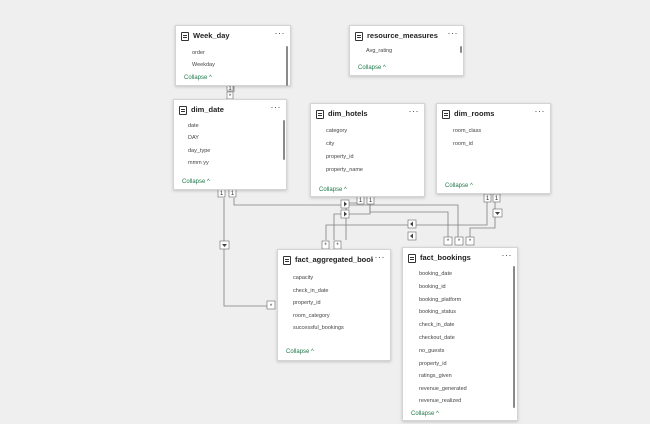 This screenshot has height=424, width=650. Describe the element at coordinates (437, 312) in the screenshot. I see `field-item: booking_status` at that location.